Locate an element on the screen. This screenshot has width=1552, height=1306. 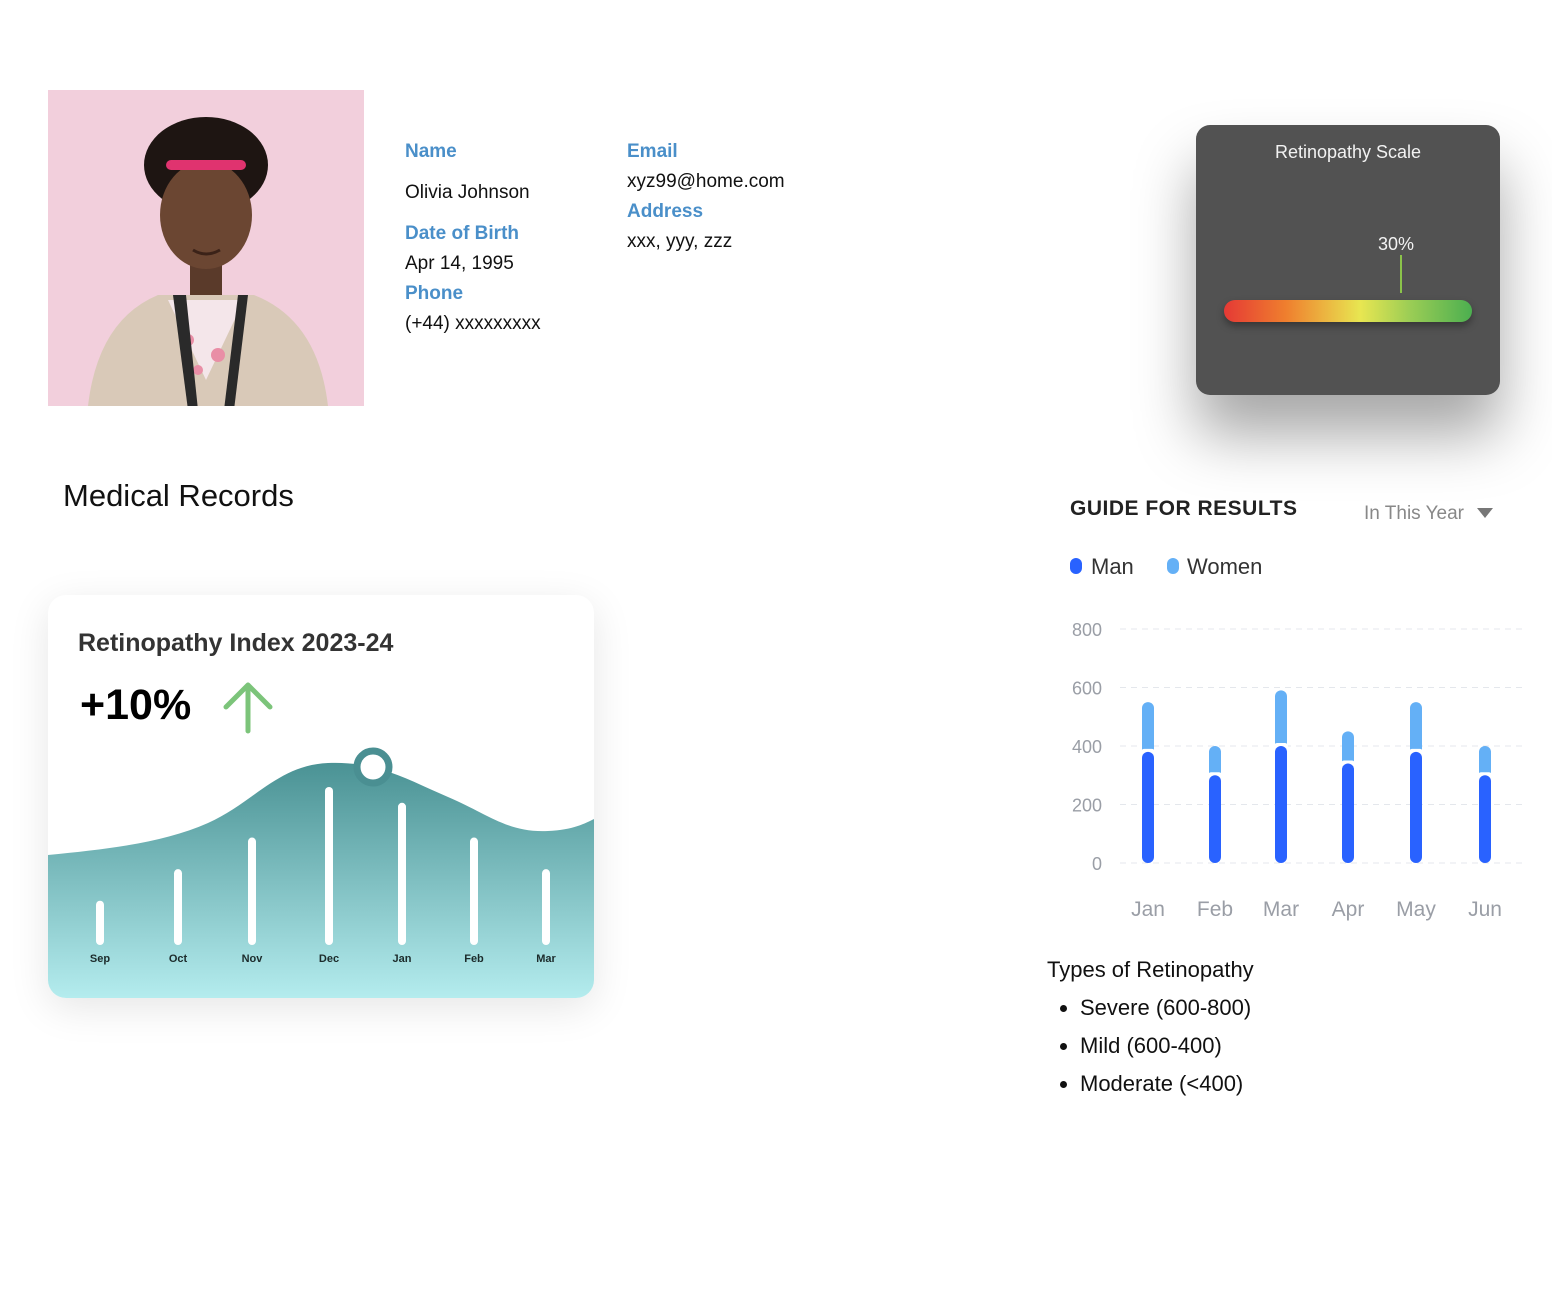
dob-value: Apr 14, 1995 is located at coordinates (459, 263).